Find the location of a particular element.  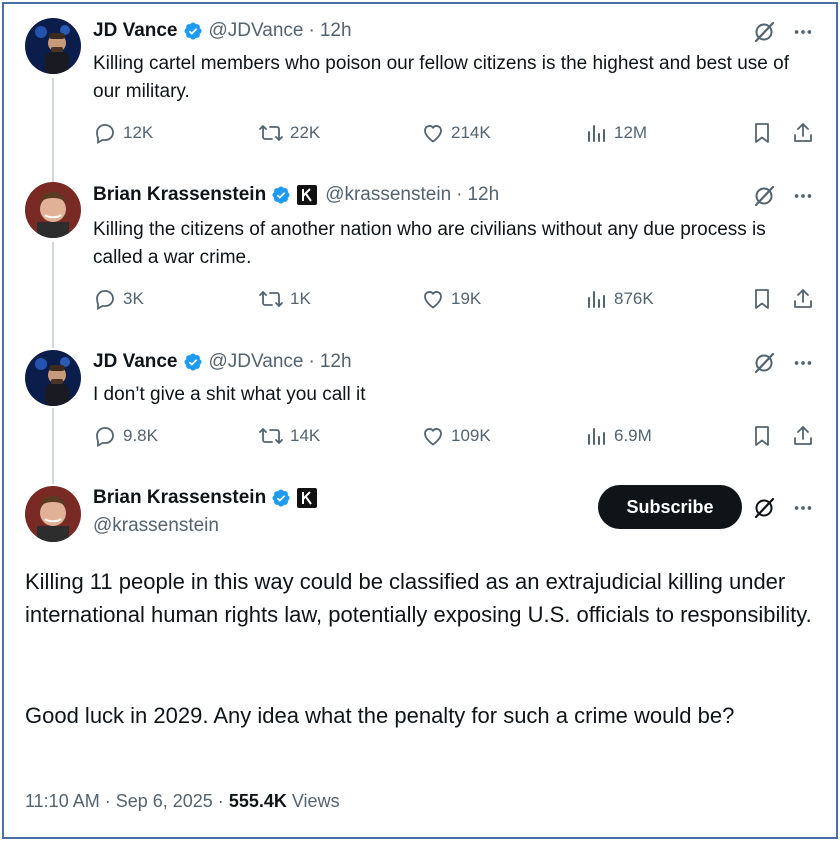

views-count: 12M is located at coordinates (631, 132).